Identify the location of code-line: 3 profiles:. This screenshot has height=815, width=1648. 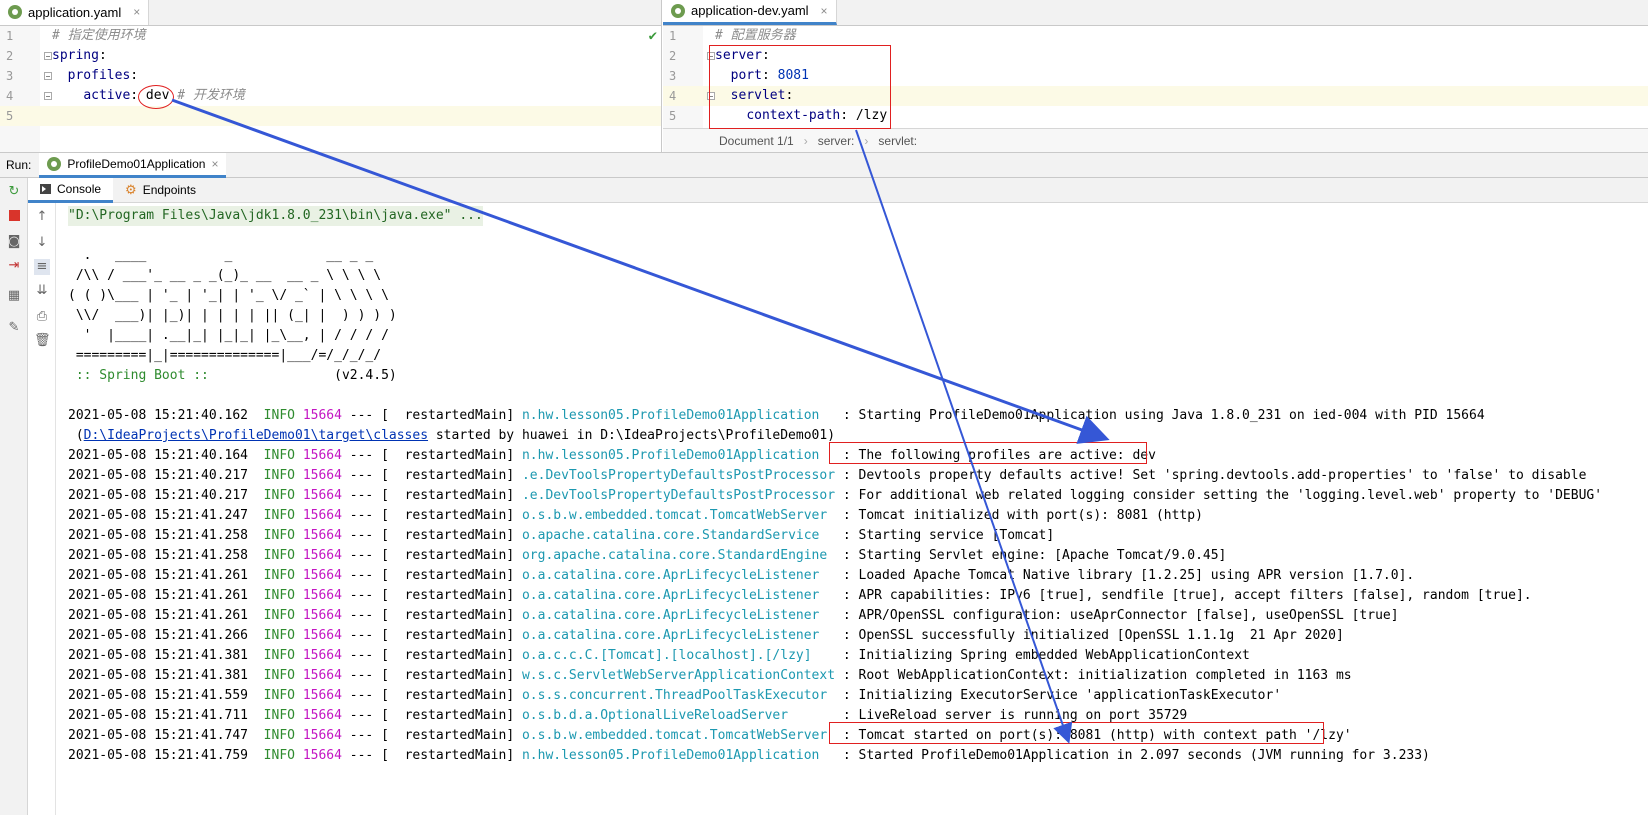
(330, 76).